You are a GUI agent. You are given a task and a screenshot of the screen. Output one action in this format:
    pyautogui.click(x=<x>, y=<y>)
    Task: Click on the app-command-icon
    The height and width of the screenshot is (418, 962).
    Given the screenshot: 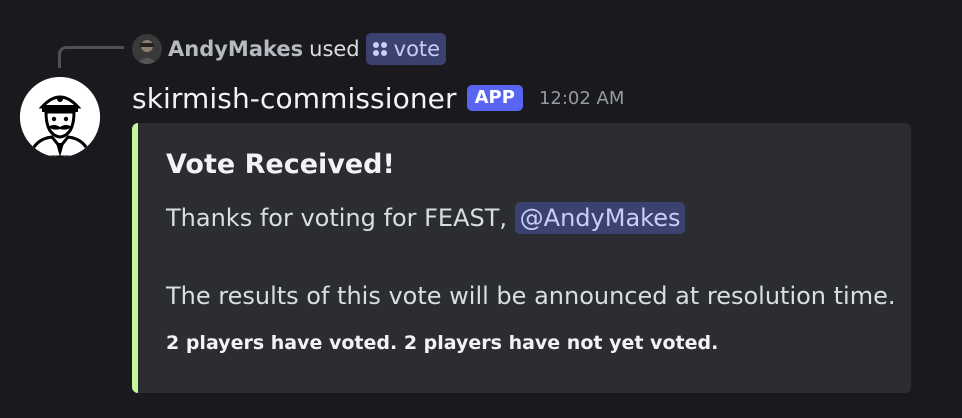 What is the action you would take?
    pyautogui.click(x=379, y=49)
    